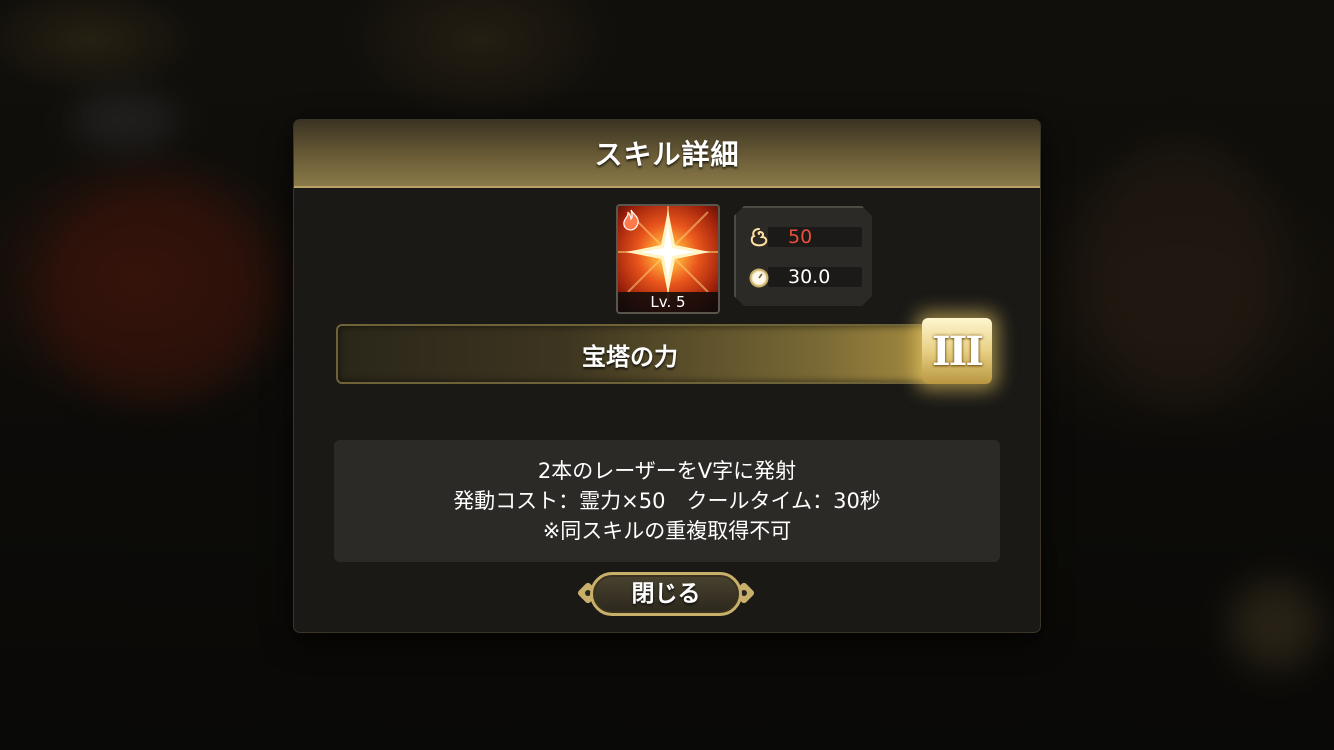 This screenshot has width=1334, height=750. I want to click on skill-name: 宝塔の力, so click(630, 356).